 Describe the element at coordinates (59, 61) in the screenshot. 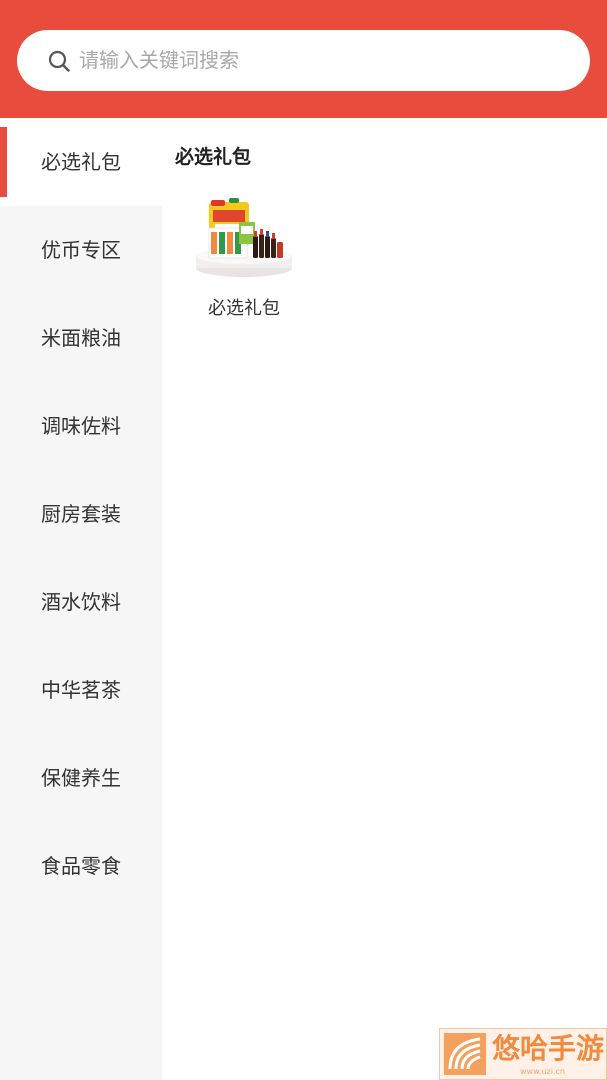

I see `search-icon` at that location.